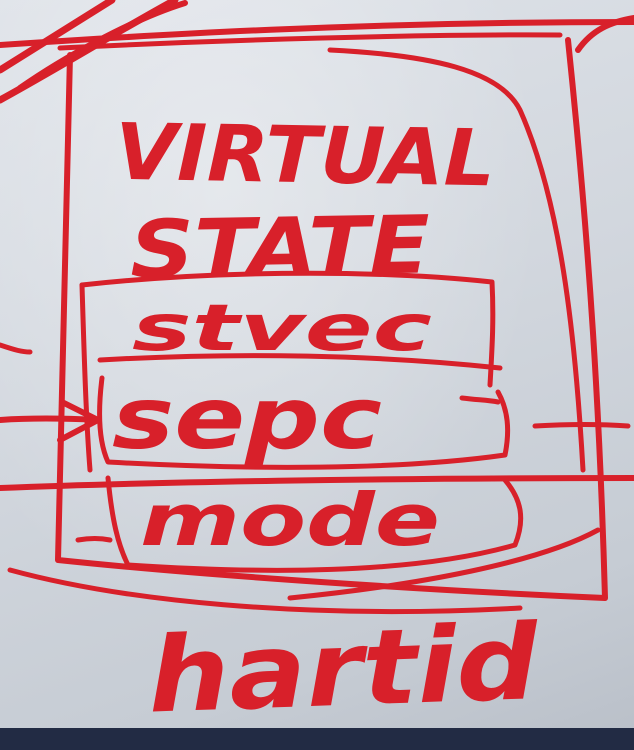  What do you see at coordinates (282, 329) in the screenshot?
I see `register-label-stvec: stvec` at bounding box center [282, 329].